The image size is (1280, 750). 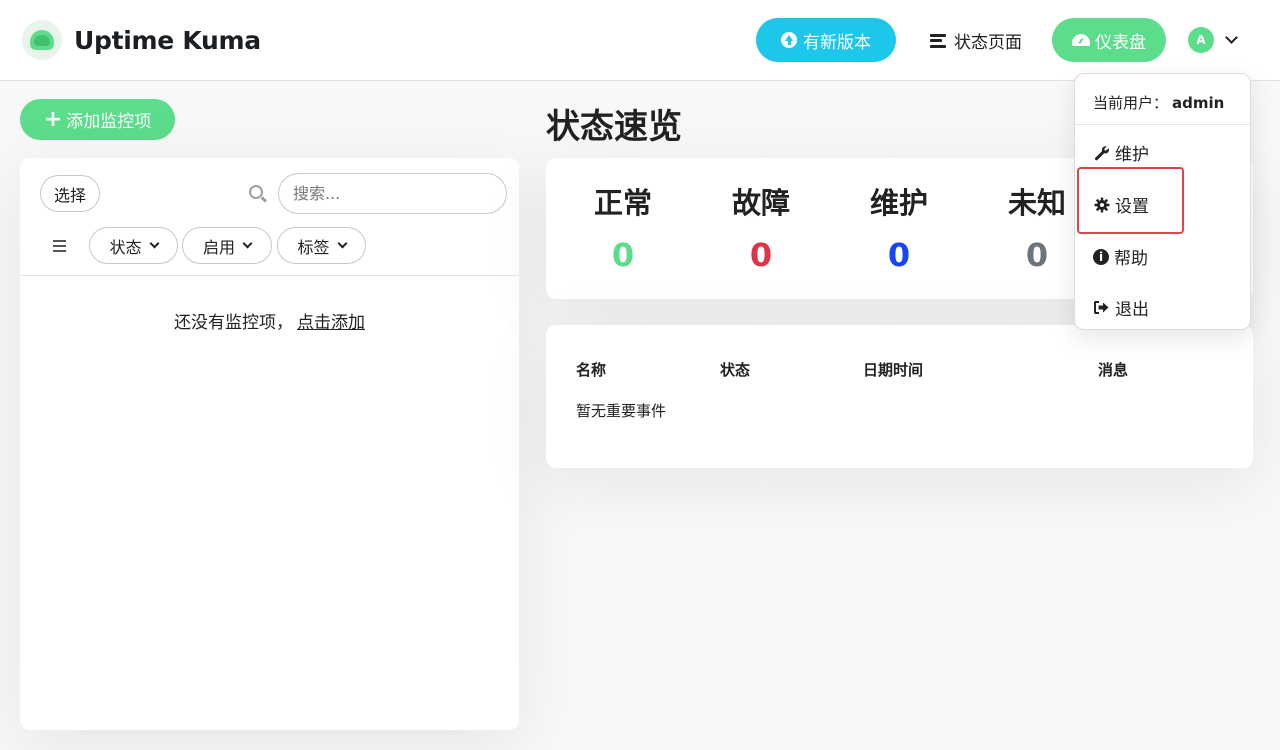 What do you see at coordinates (622, 203) in the screenshot?
I see `stat-up-label: 正常` at bounding box center [622, 203].